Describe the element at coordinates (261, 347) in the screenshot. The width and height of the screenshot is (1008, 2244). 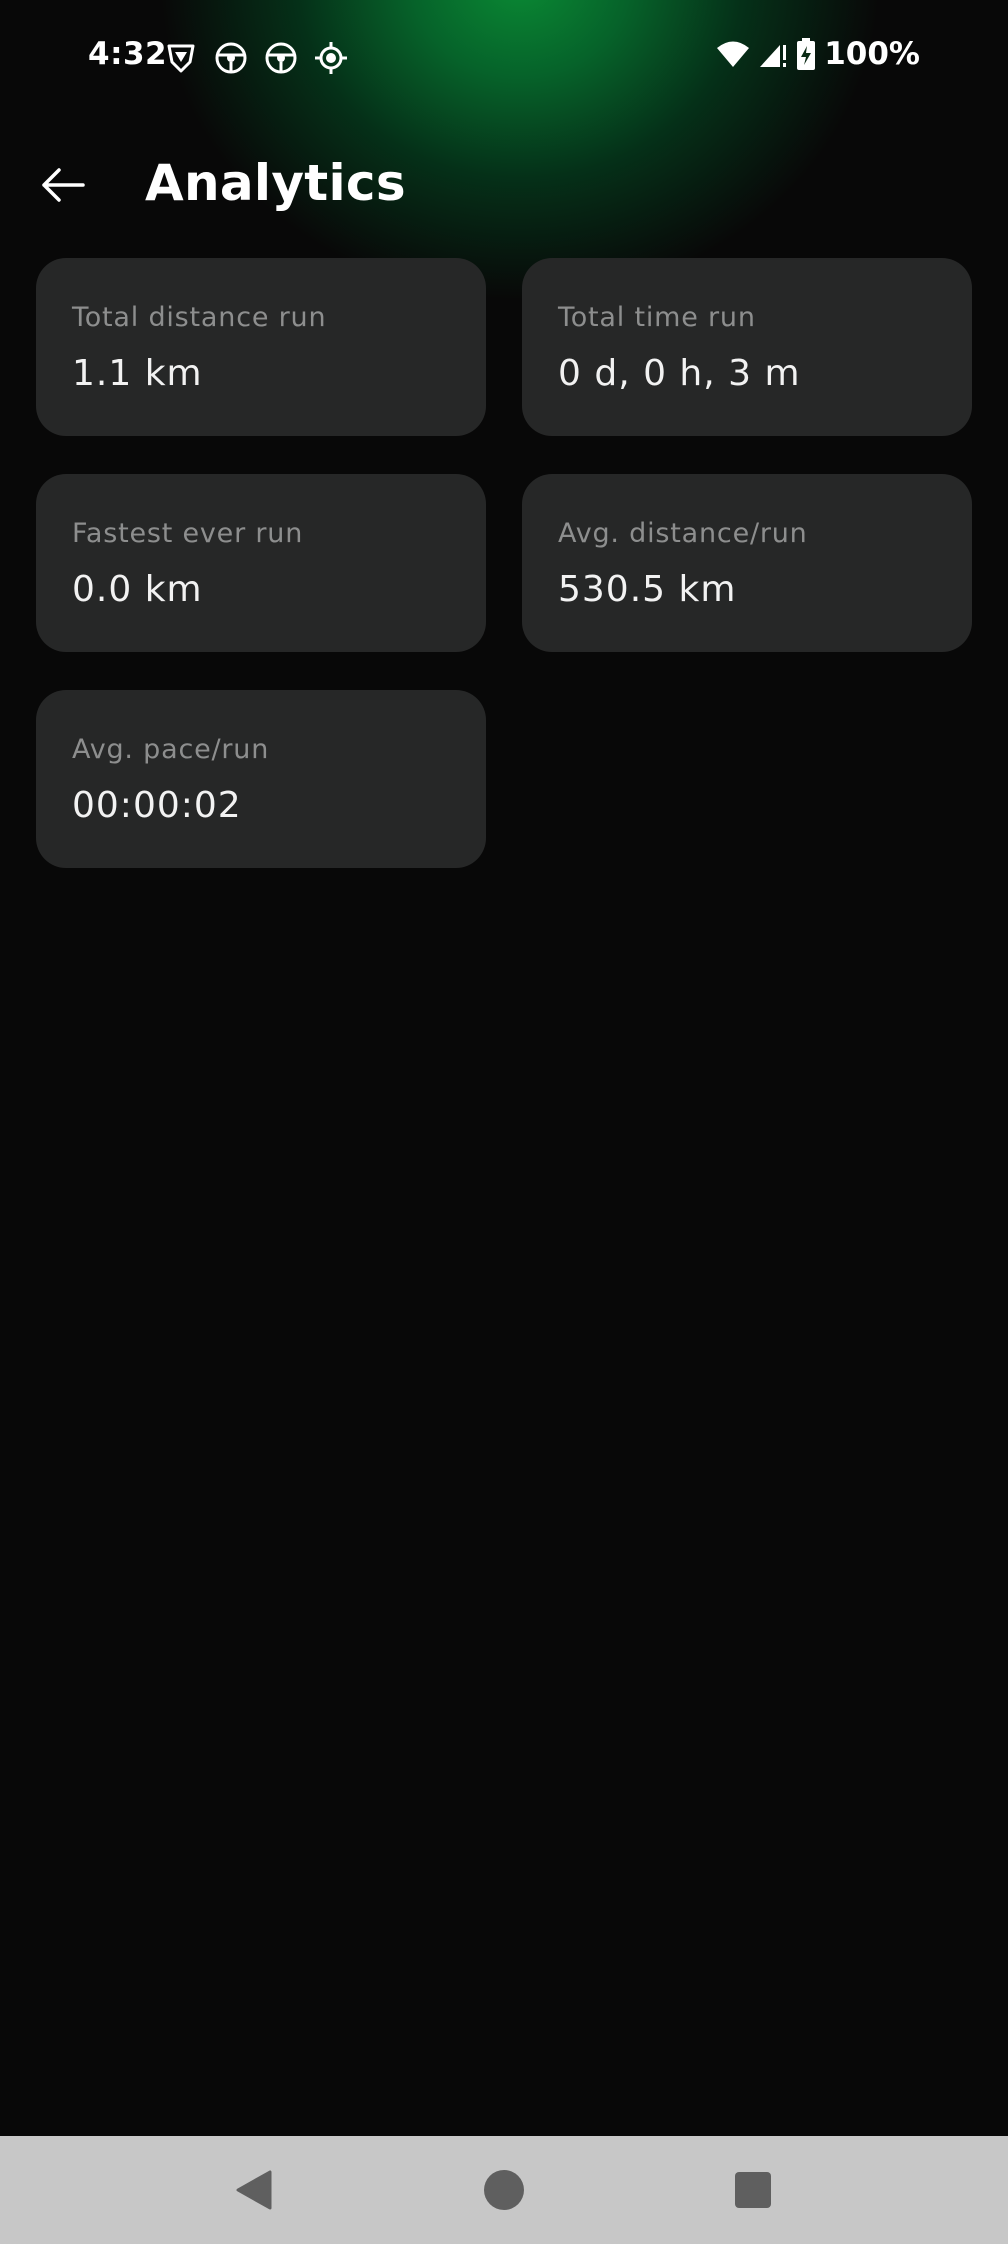
I see `card-total-distance: Total distance run 1.1 km` at that location.